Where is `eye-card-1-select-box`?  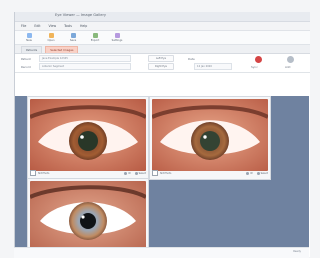
eye-card-1-select-box is located at coordinates (33, 173).